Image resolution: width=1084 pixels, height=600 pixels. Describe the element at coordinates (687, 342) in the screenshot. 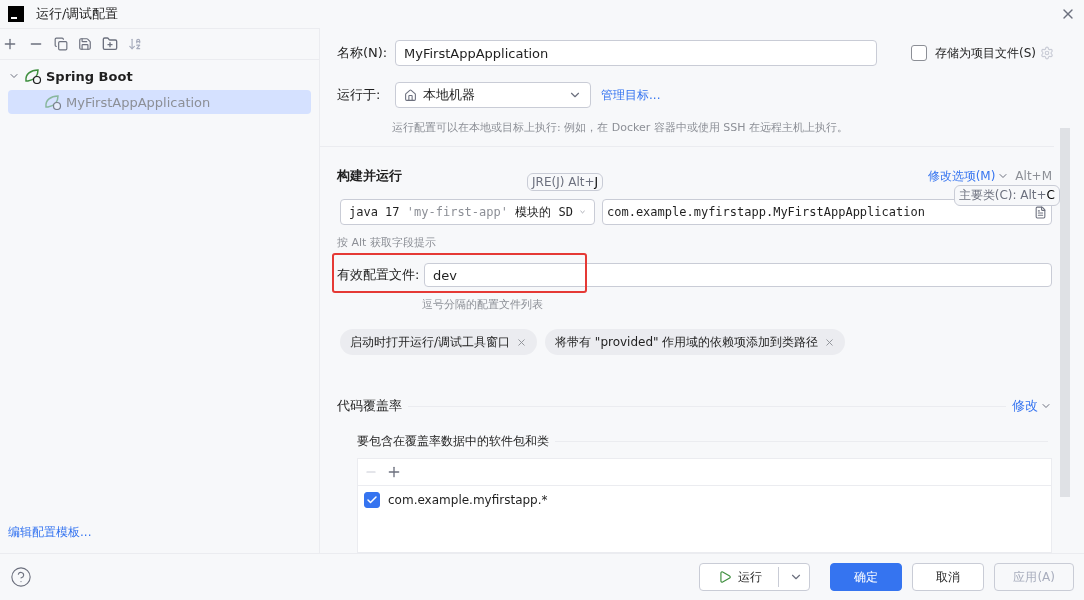

I see `option-text: 将带有 "provided" 作用域的依赖项添加到类路径` at that location.